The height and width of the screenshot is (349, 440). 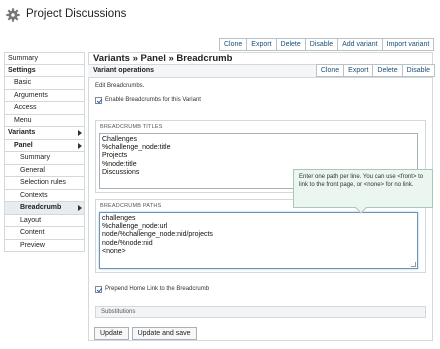 What do you see at coordinates (23, 82) in the screenshot?
I see `sidebar-item-label: Basic` at bounding box center [23, 82].